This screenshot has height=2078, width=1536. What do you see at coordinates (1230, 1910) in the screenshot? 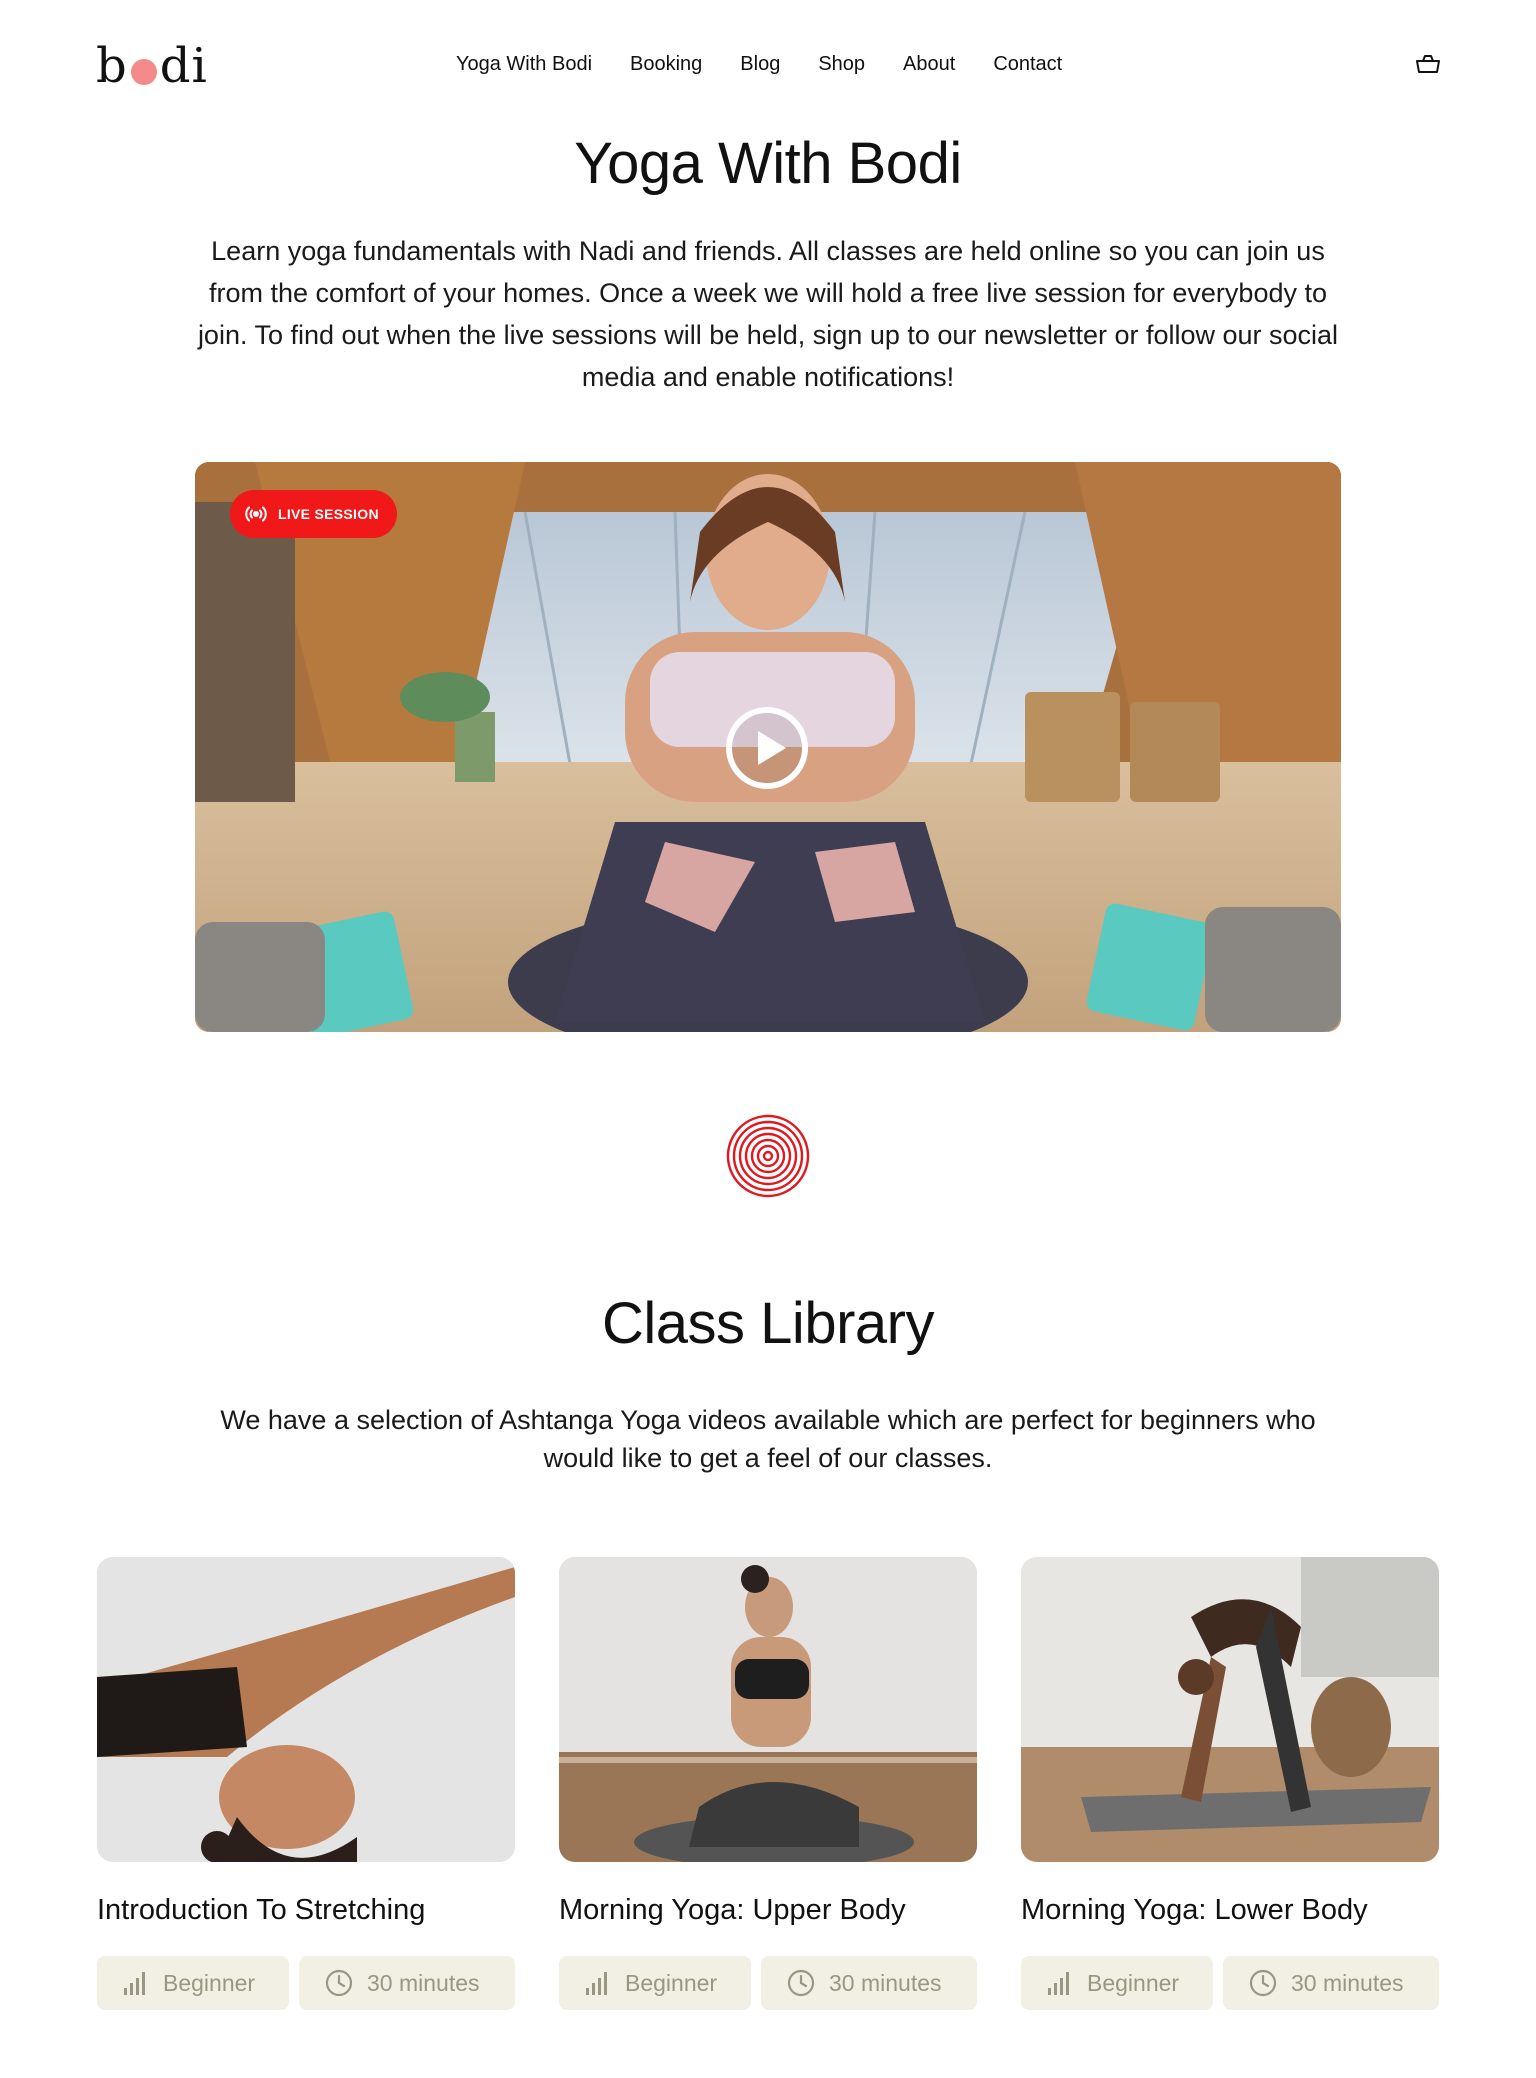
I see `class-card-title: Morning Yoga: Lower Body` at bounding box center [1230, 1910].